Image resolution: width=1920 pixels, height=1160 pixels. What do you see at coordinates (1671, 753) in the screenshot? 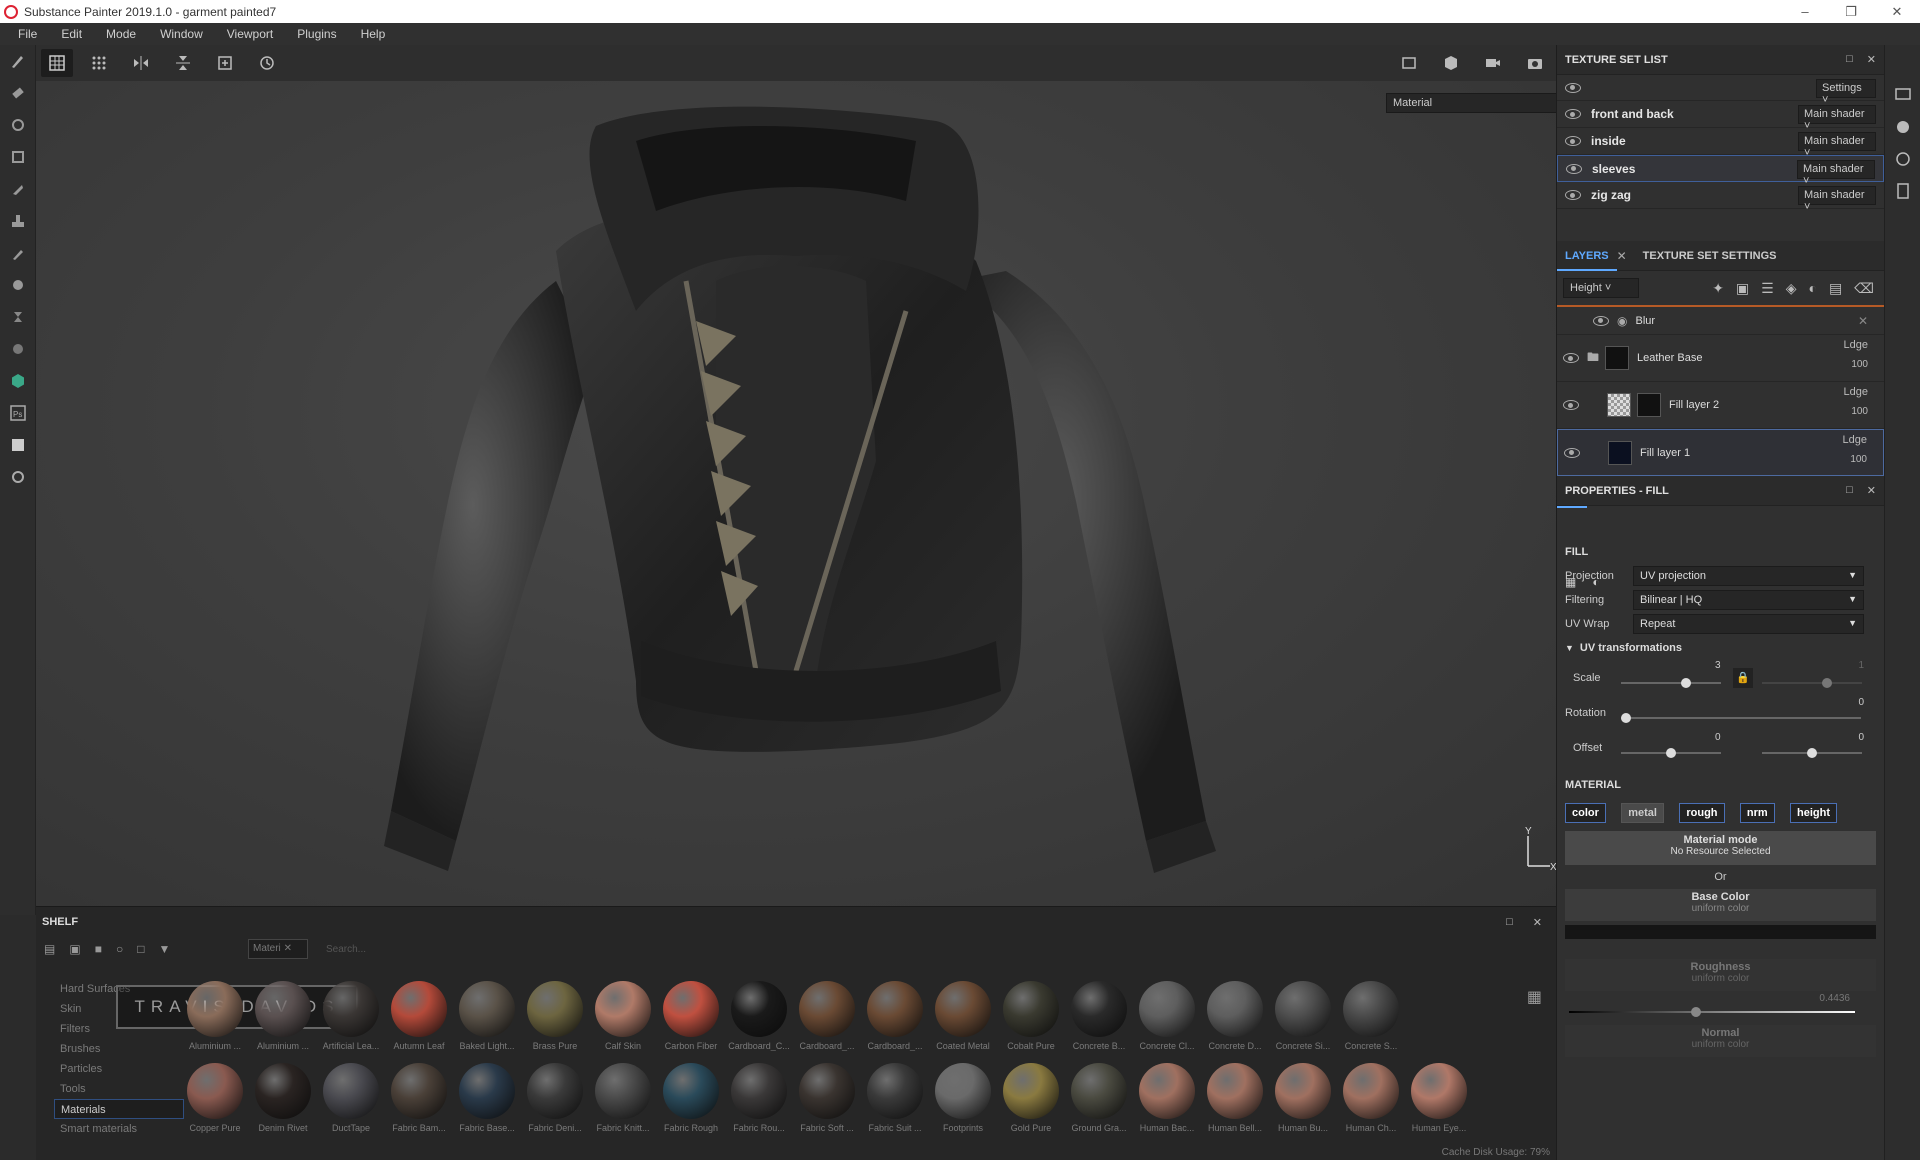
I see `offset-x-slider` at bounding box center [1671, 753].